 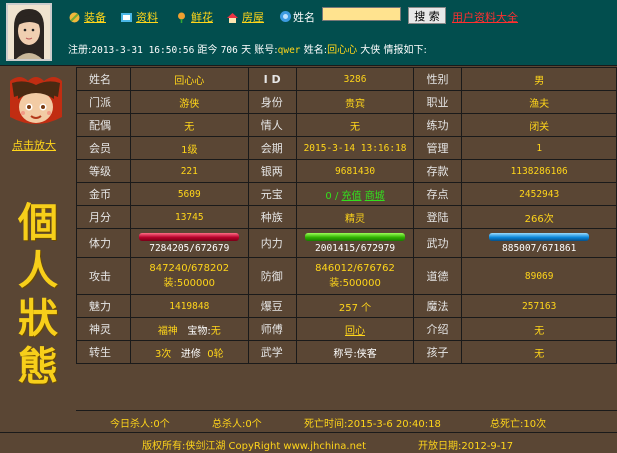 I want to click on martial-cell: 885007/671861, so click(x=539, y=243).